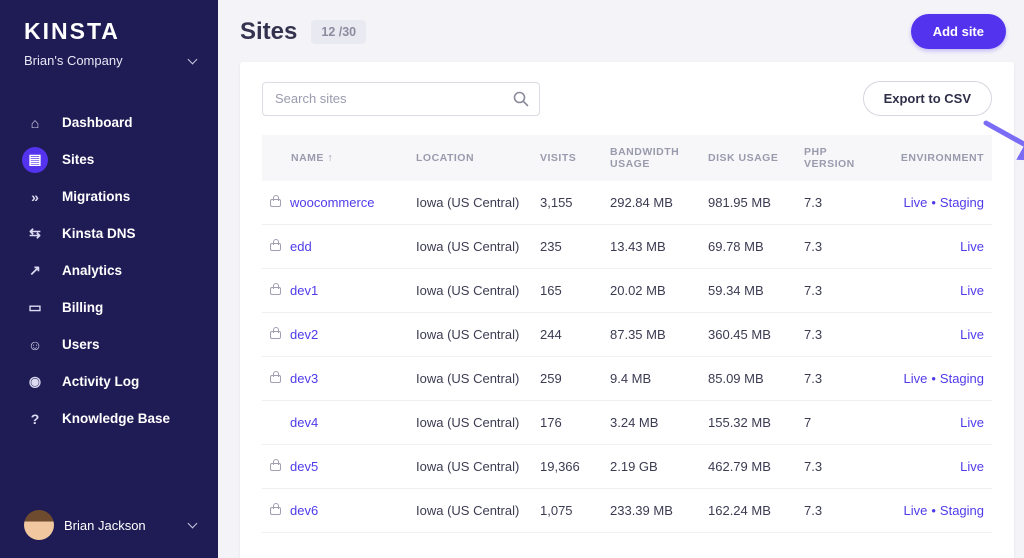  What do you see at coordinates (109, 526) in the screenshot?
I see `user-menu: Brian Jackson` at bounding box center [109, 526].